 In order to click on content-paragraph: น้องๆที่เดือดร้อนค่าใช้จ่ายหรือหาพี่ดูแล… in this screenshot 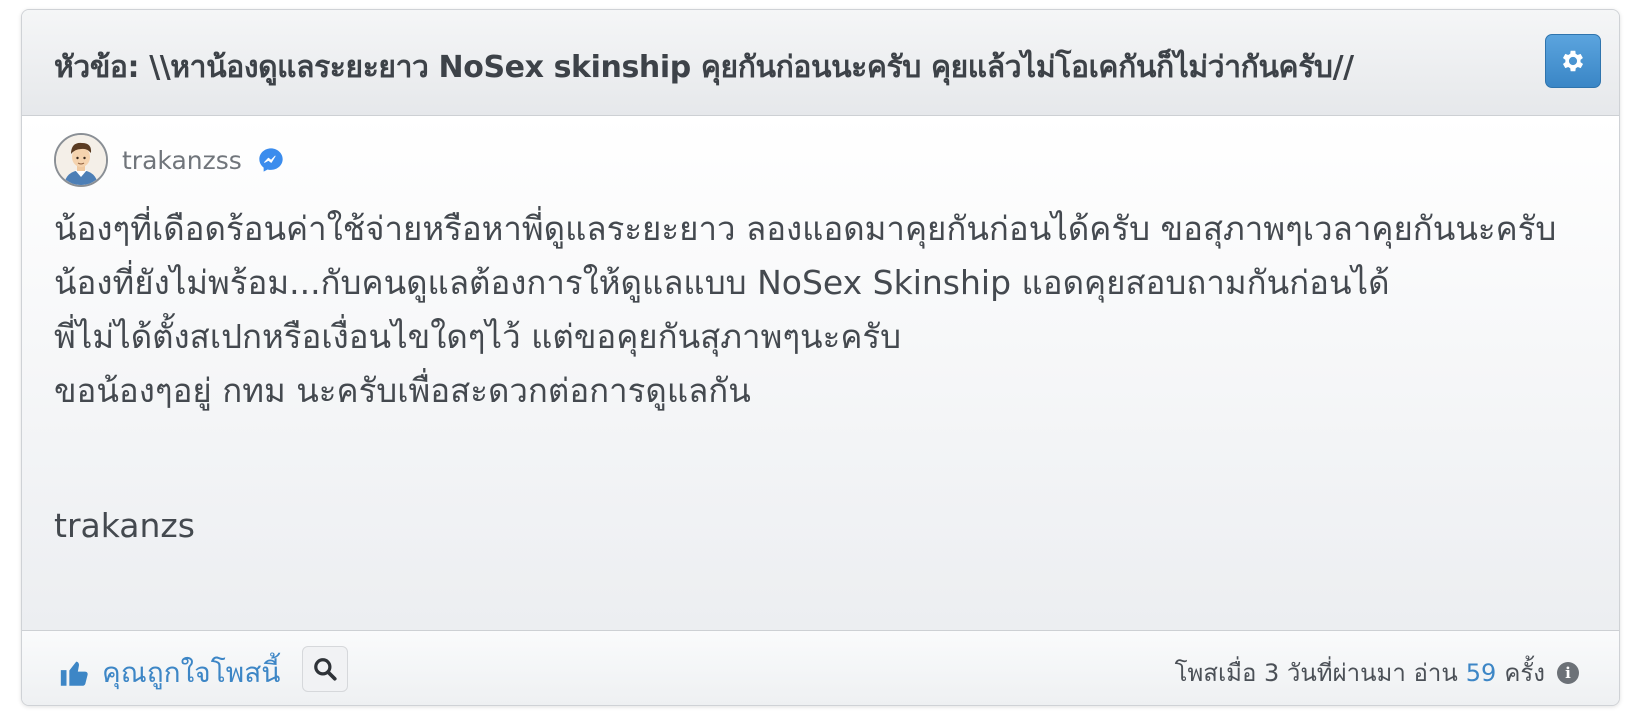, I will do `click(805, 255)`.